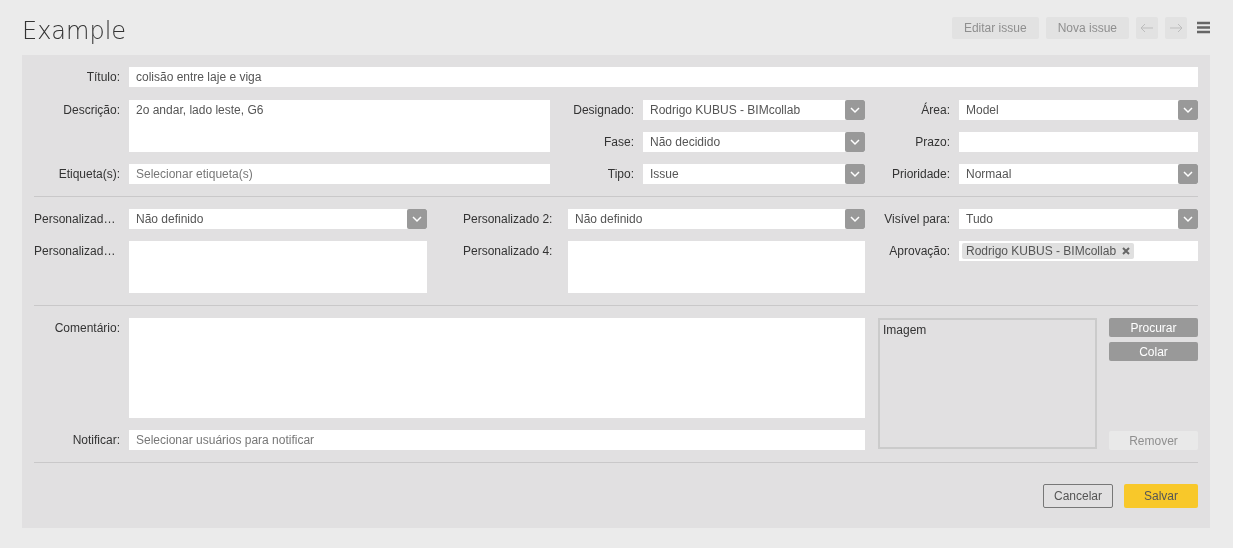  Describe the element at coordinates (1078, 110) in the screenshot. I see `select-dropdown: Model` at that location.